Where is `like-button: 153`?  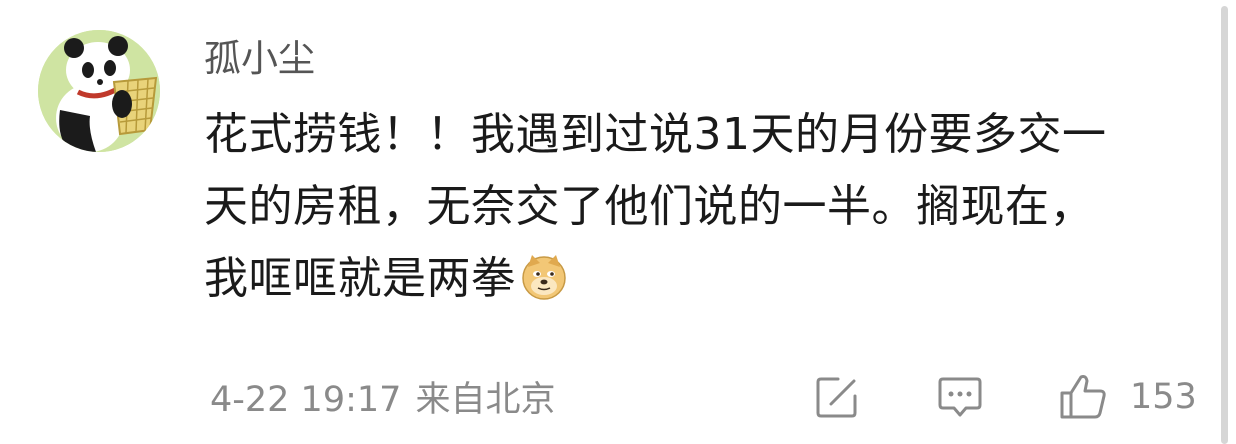 like-button: 153 is located at coordinates (1127, 397).